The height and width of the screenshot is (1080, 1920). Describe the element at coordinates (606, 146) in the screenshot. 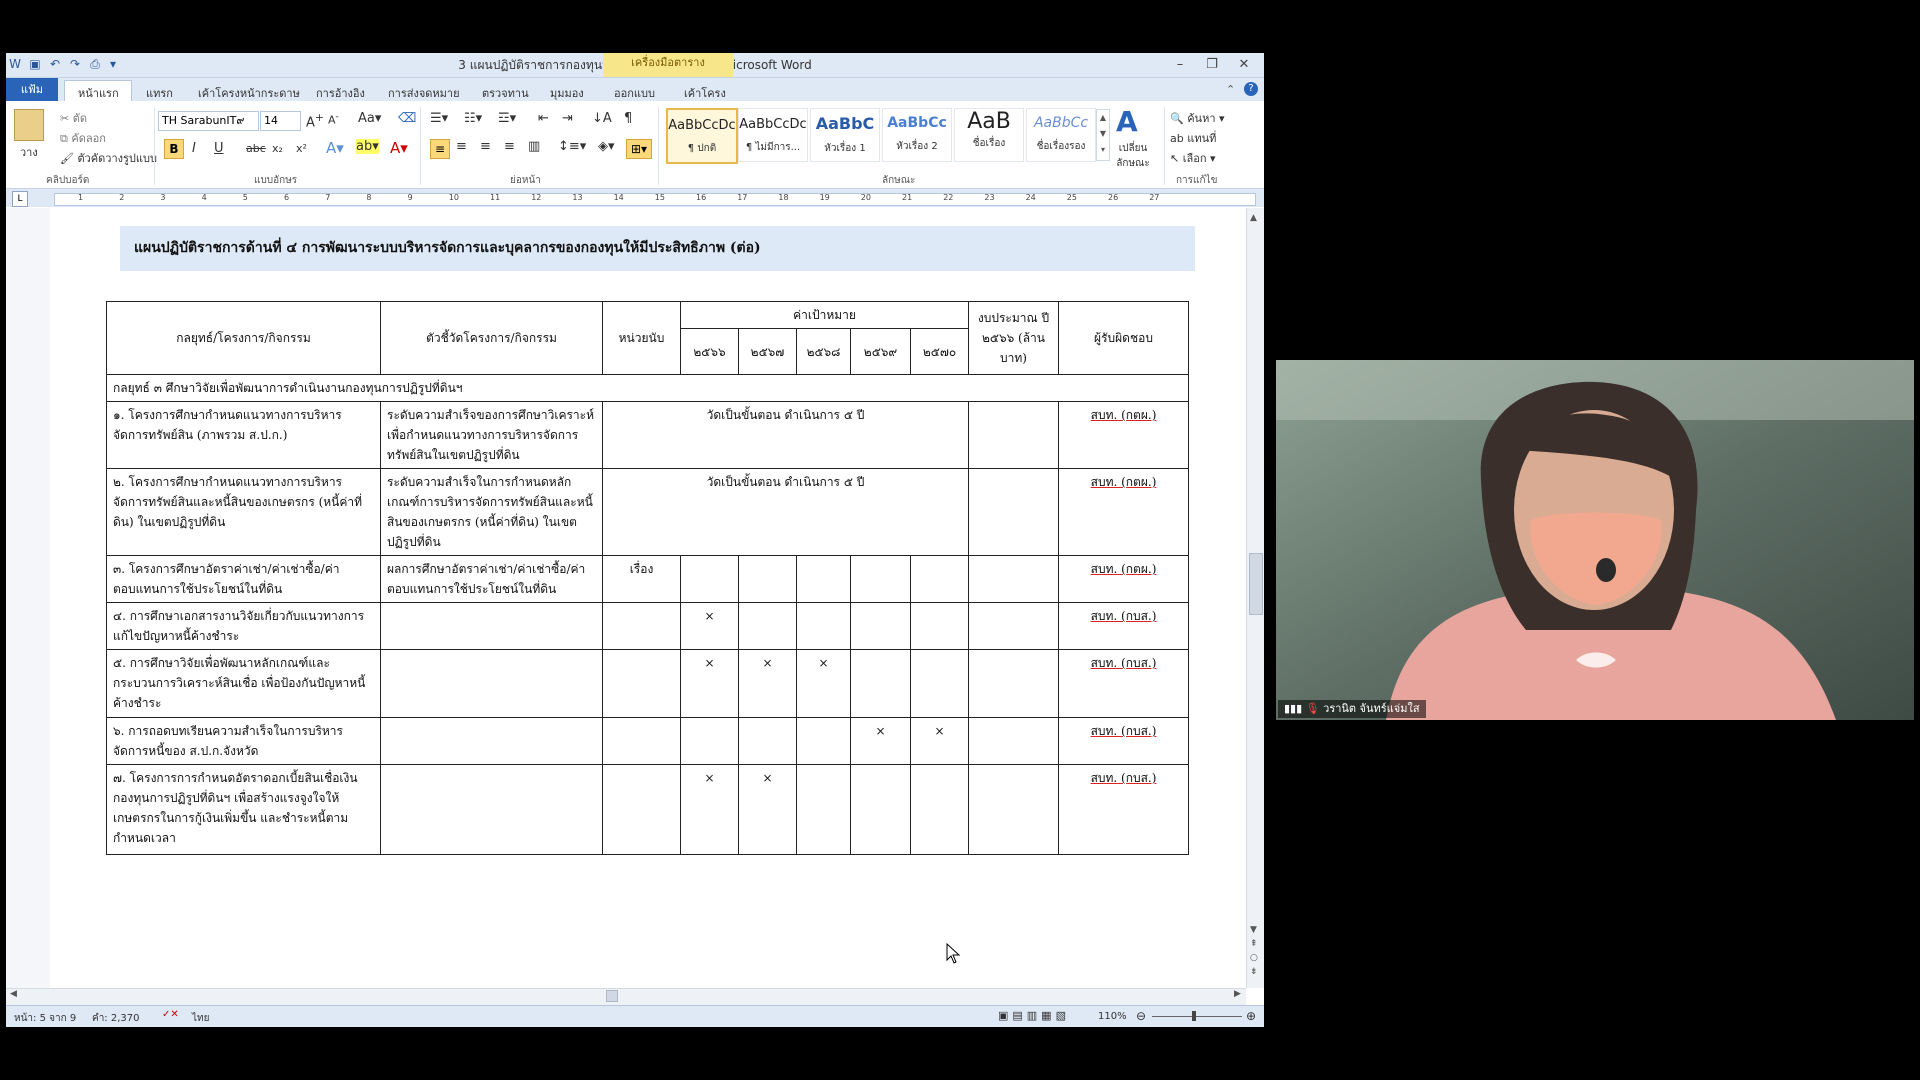

I see `shading-icon: ◈▾` at that location.